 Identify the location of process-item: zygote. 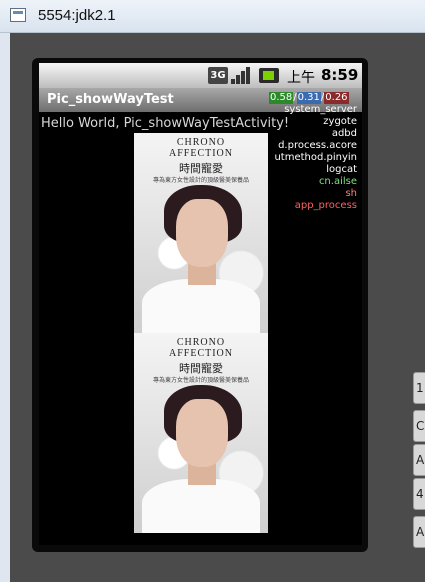
(340, 121).